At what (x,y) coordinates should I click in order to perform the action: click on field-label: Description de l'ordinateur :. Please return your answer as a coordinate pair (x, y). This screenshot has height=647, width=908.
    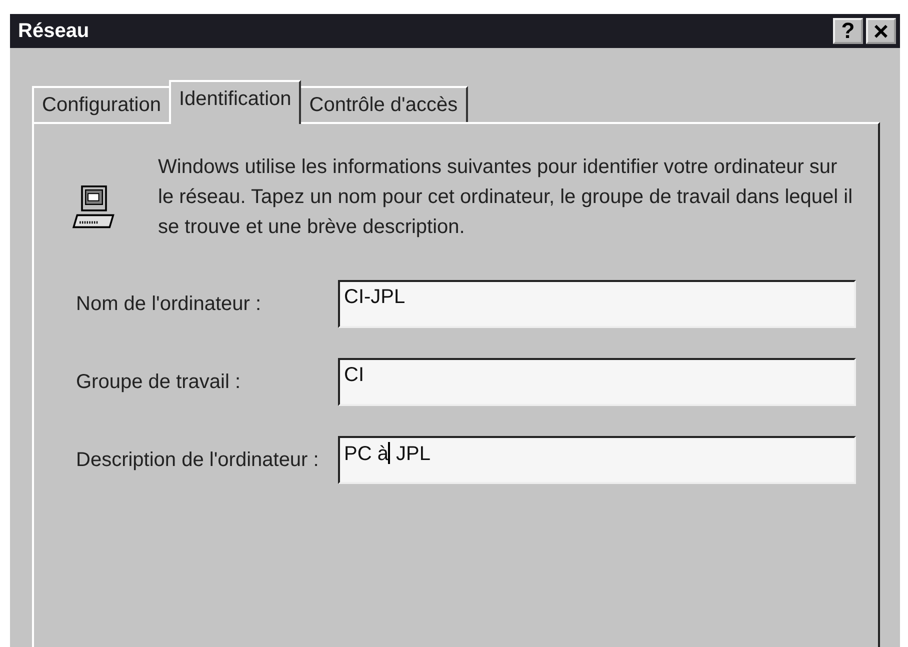
    Looking at the image, I should click on (198, 460).